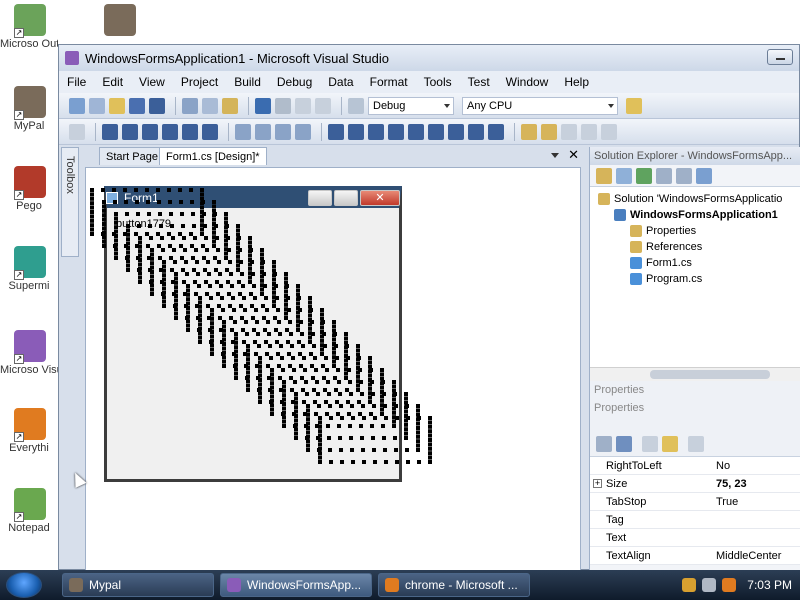 This screenshot has width=800, height=600. I want to click on align-rights-icon, so click(150, 131).